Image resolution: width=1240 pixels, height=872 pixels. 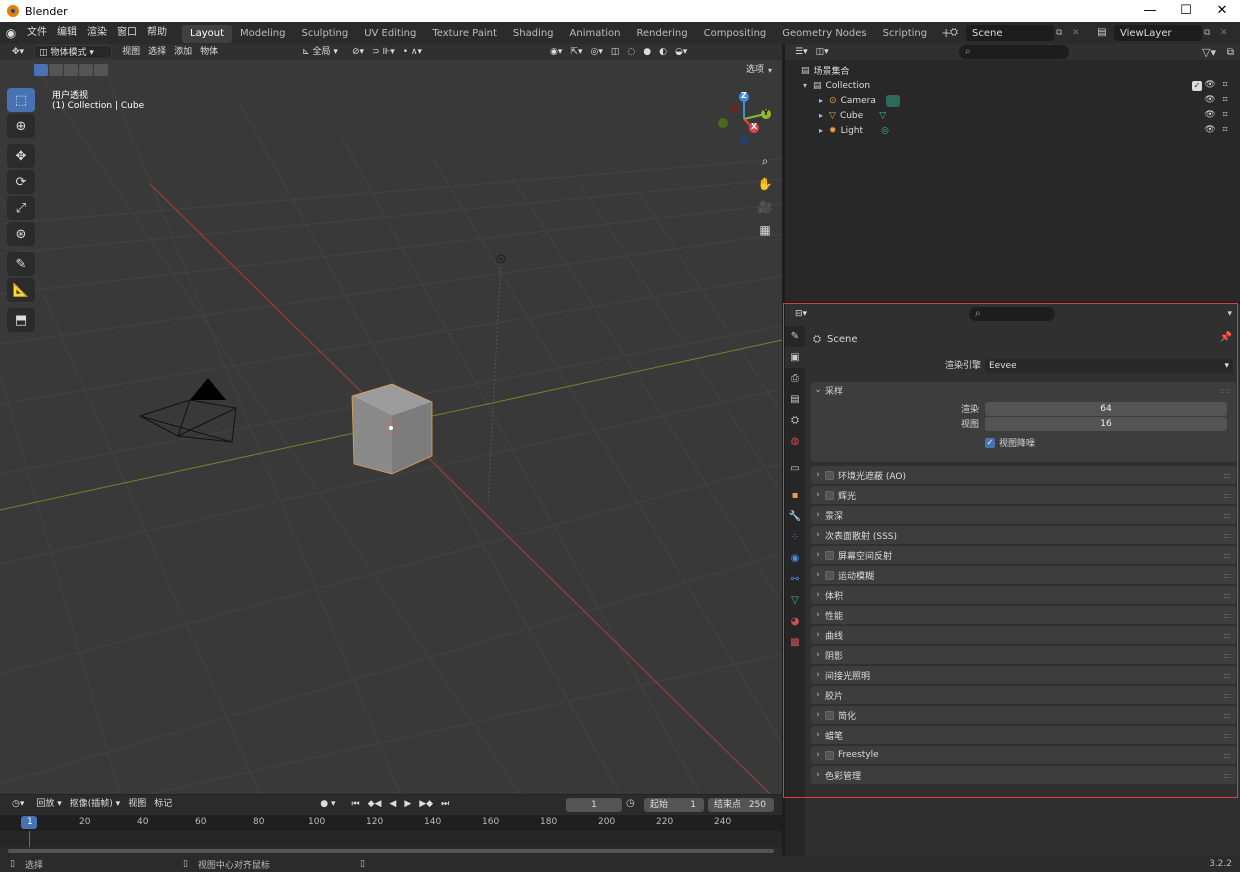 I want to click on new-scene-icon: ⧉, so click(x=1063, y=33).